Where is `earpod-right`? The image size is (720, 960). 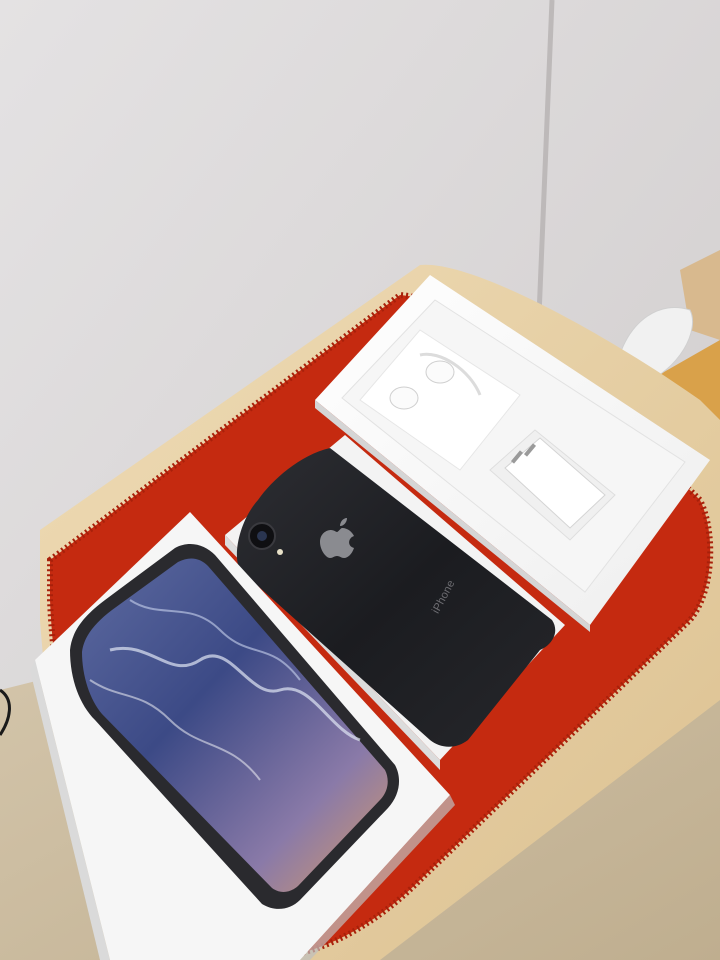
earpod-right is located at coordinates (440, 372).